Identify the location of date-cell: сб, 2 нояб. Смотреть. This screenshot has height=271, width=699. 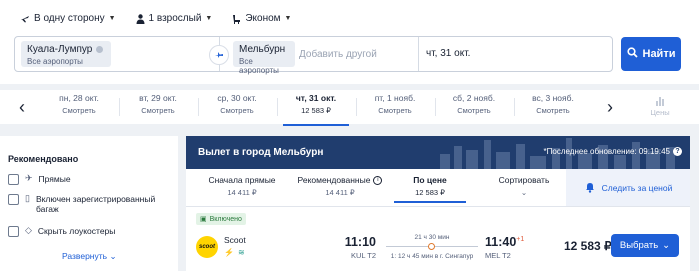
(474, 108).